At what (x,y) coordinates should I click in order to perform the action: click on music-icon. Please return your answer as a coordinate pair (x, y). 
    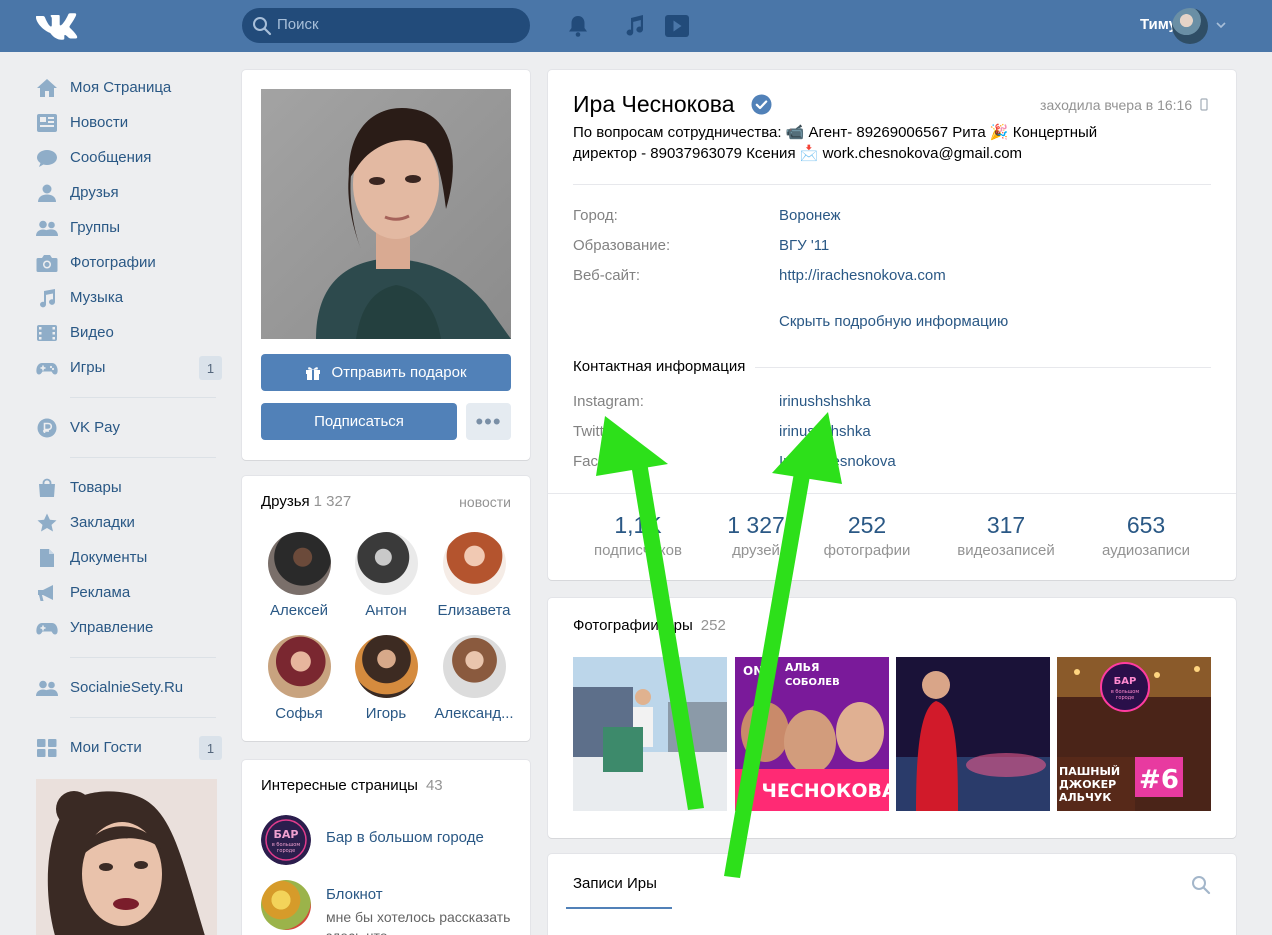
    Looking at the image, I should click on (48, 297).